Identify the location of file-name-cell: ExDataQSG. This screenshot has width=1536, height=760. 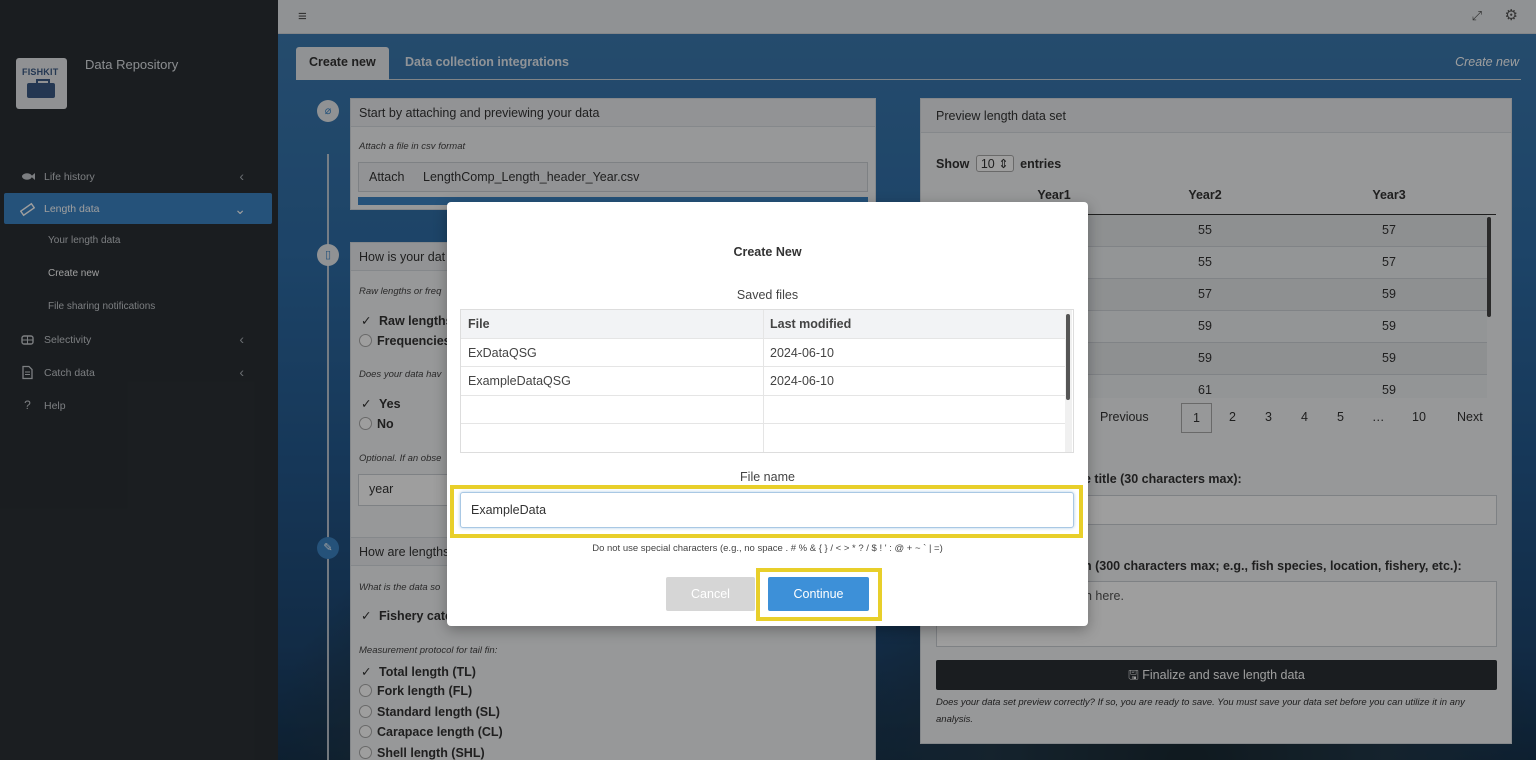
(502, 352).